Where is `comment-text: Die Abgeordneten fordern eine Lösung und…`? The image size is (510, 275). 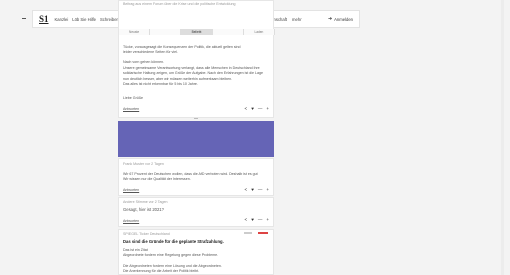 comment-text: Die Abgeordneten fordern eine Lösung und… is located at coordinates (172, 266).